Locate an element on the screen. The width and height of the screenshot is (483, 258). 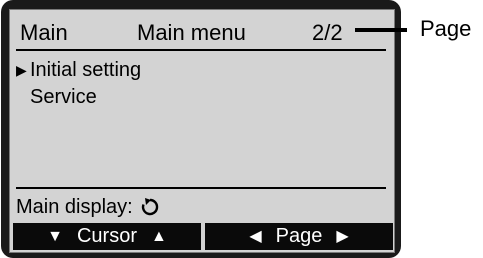
cursor-softkey: ▼ Cursor ▲ is located at coordinates (107, 236).